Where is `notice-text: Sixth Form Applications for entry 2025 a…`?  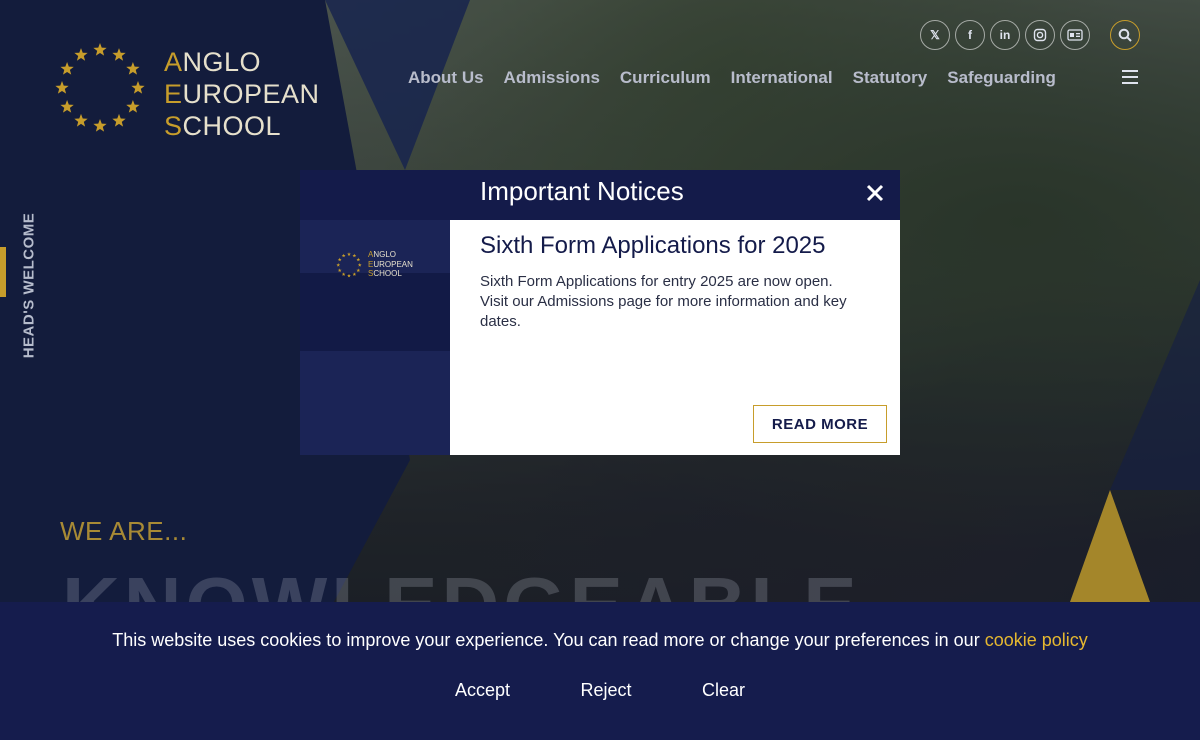
notice-text: Sixth Form Applications for entry 2025 a… is located at coordinates (663, 301).